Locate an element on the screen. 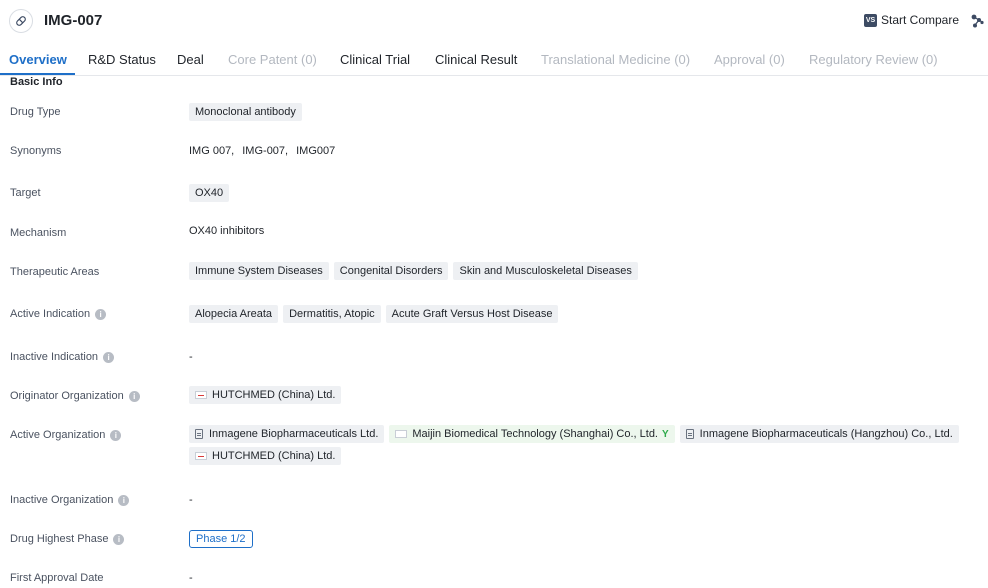 The height and width of the screenshot is (588, 988). label-synonyms: Synonyms is located at coordinates (35, 151).